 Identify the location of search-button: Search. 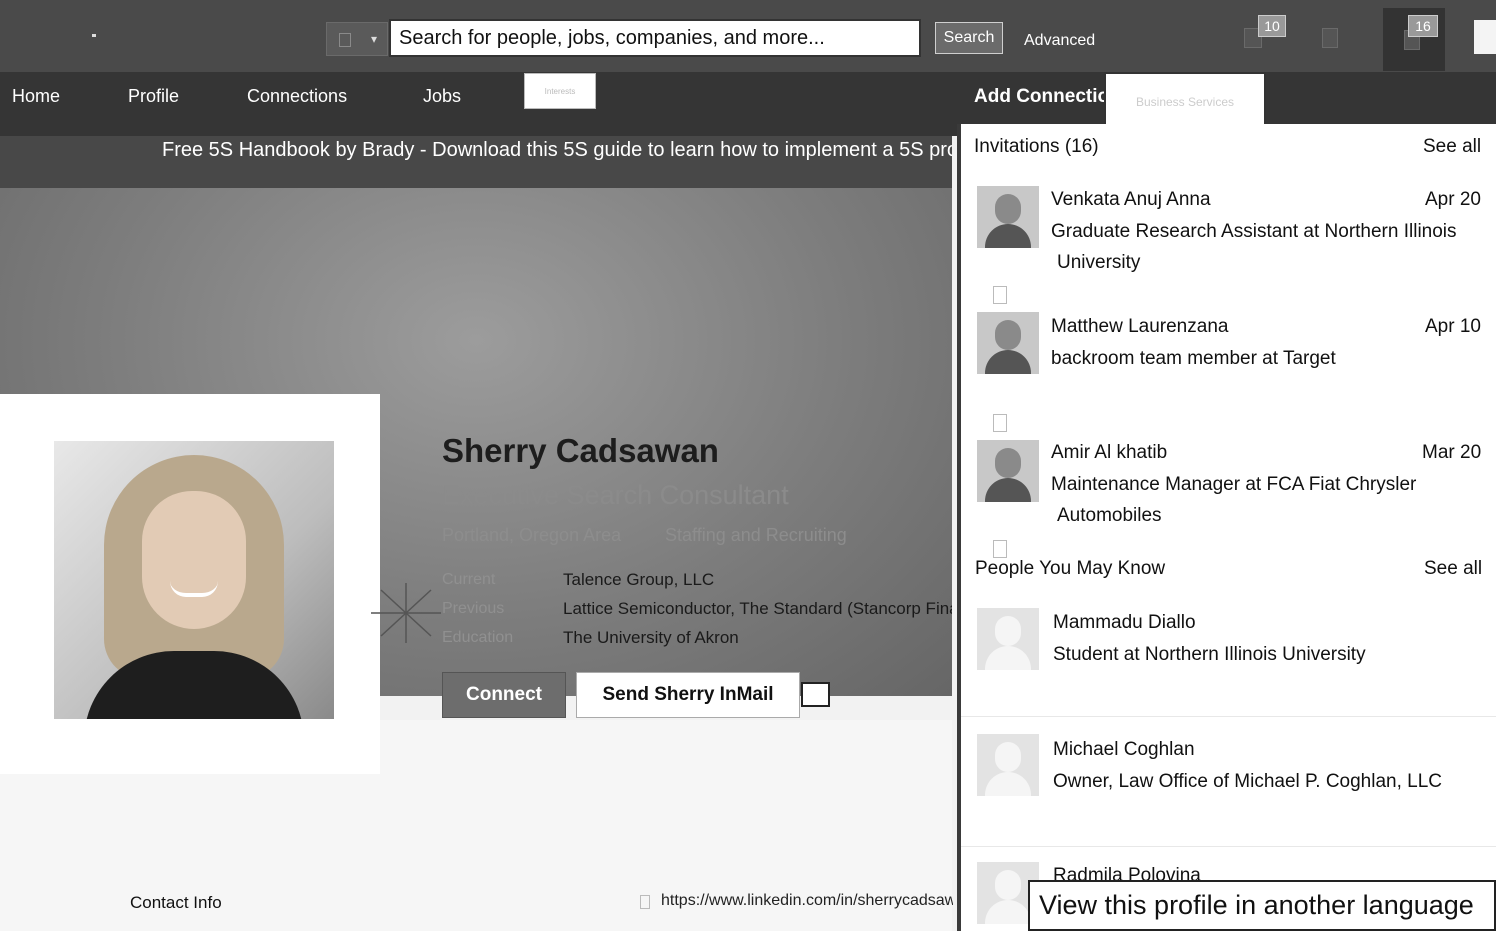
(969, 38).